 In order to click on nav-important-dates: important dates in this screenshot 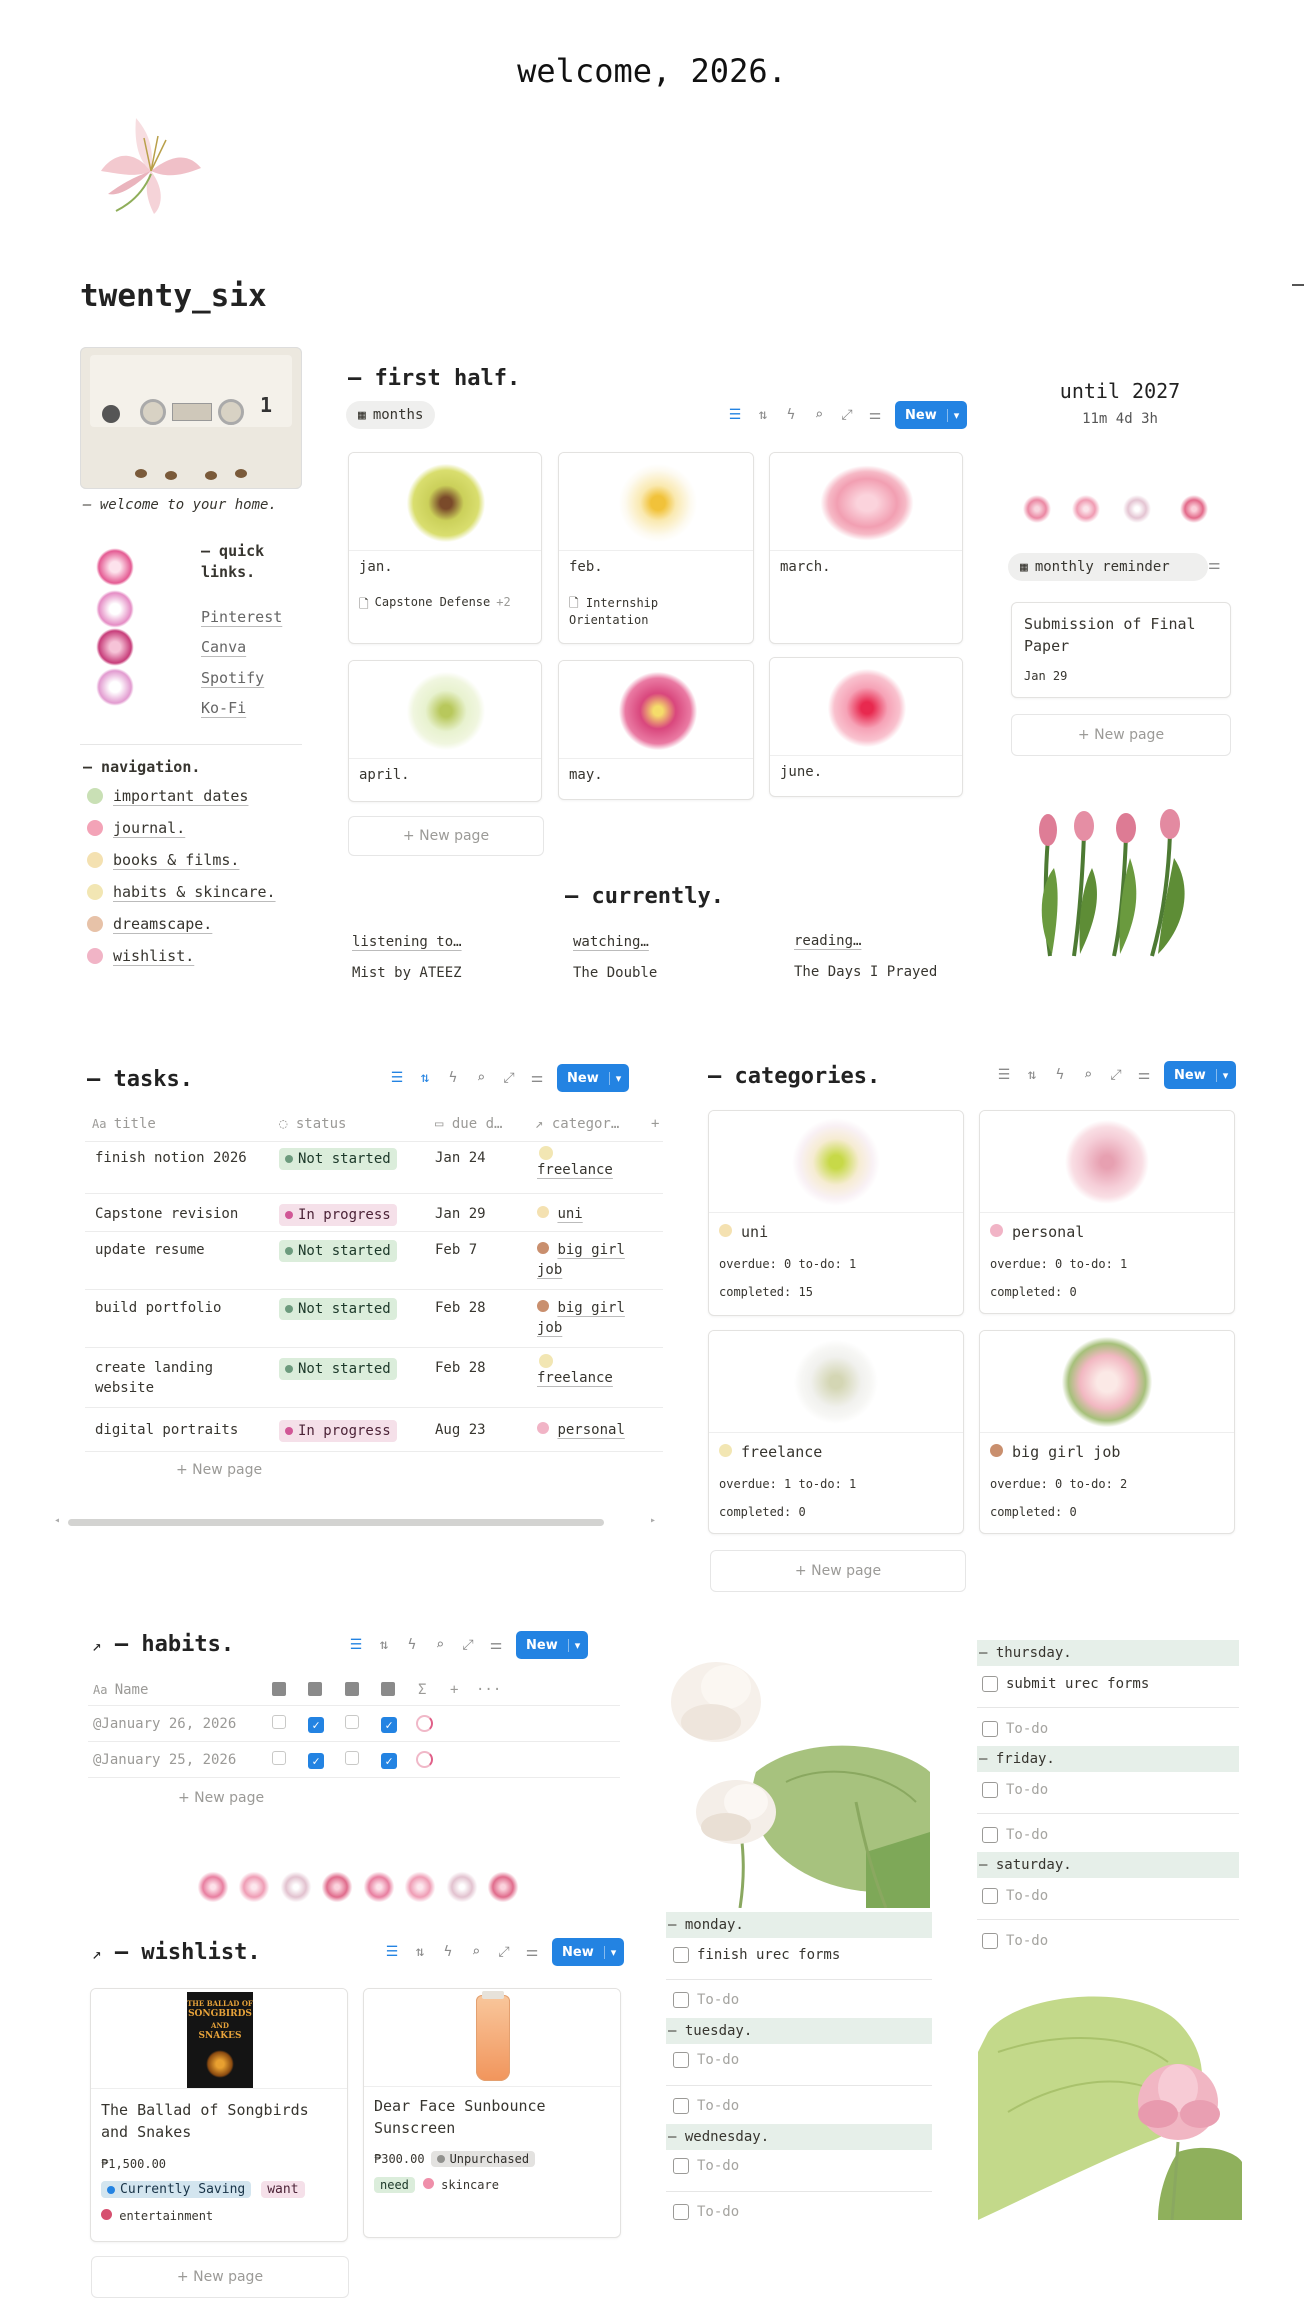, I will do `click(167, 796)`.